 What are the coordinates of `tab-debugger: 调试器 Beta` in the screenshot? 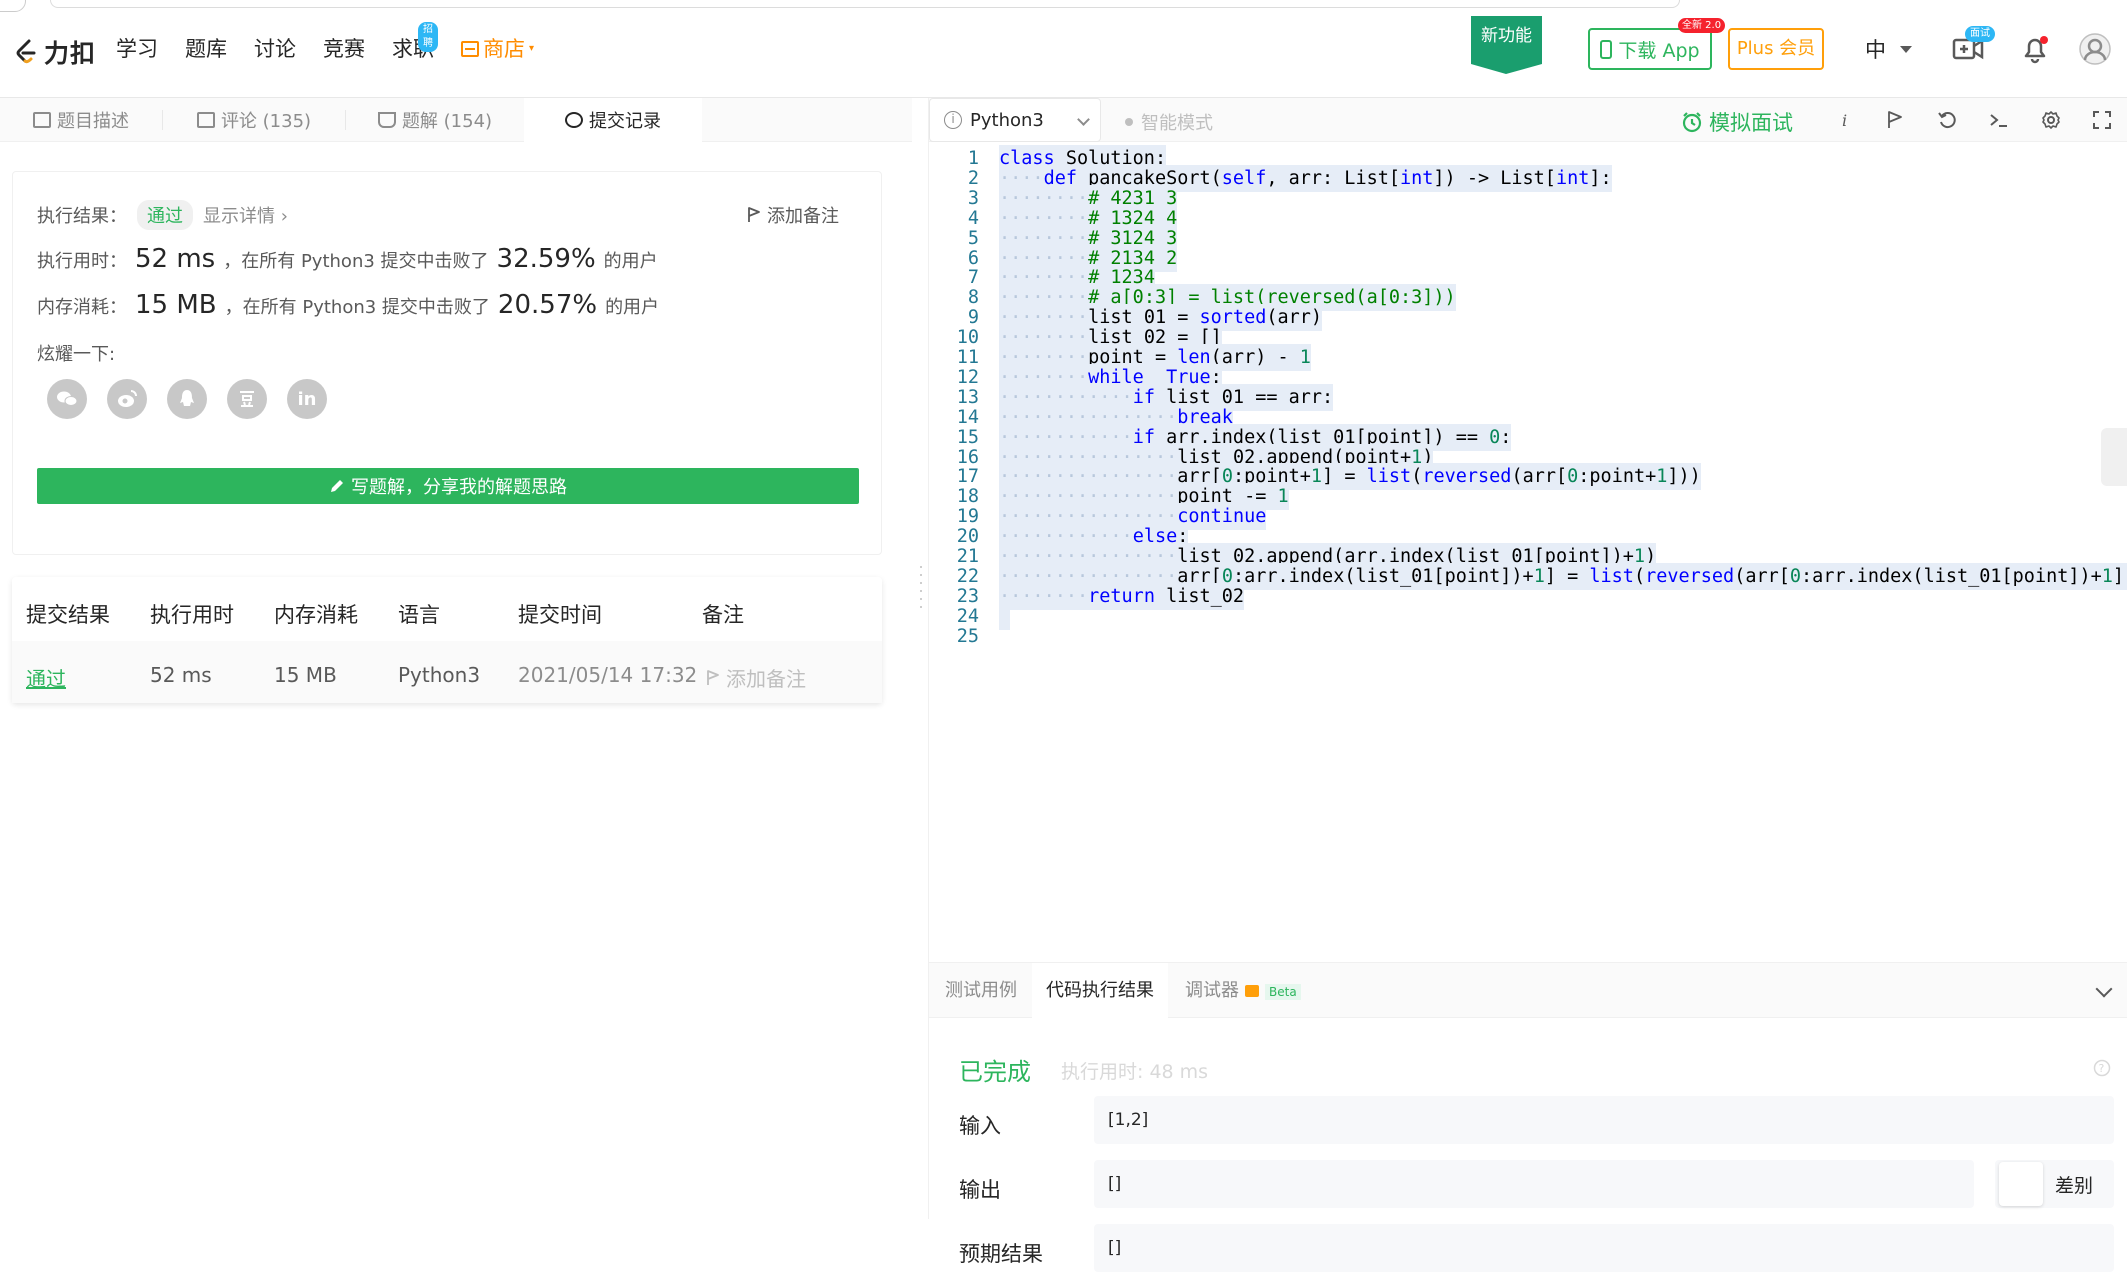 It's located at (1243, 991).